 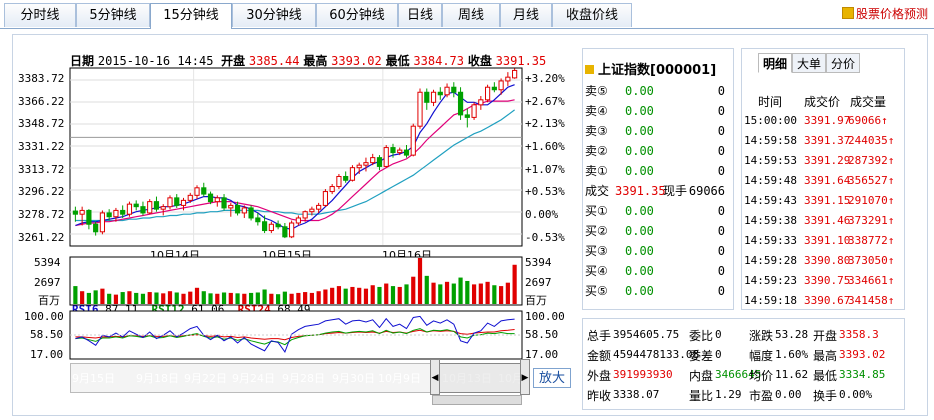 I want to click on price-tick: 3383.72, so click(x=41, y=78).